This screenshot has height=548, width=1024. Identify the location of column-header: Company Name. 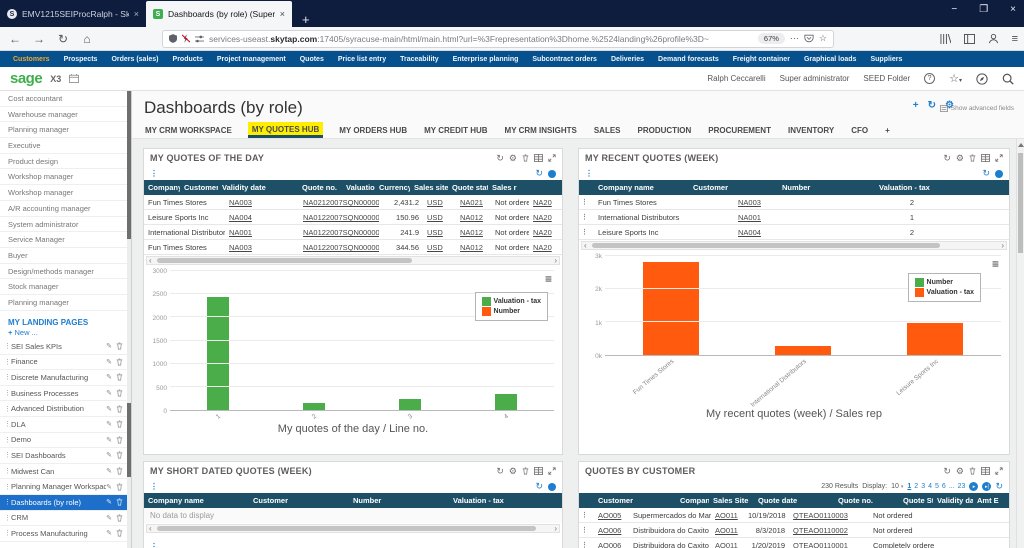
(692, 500).